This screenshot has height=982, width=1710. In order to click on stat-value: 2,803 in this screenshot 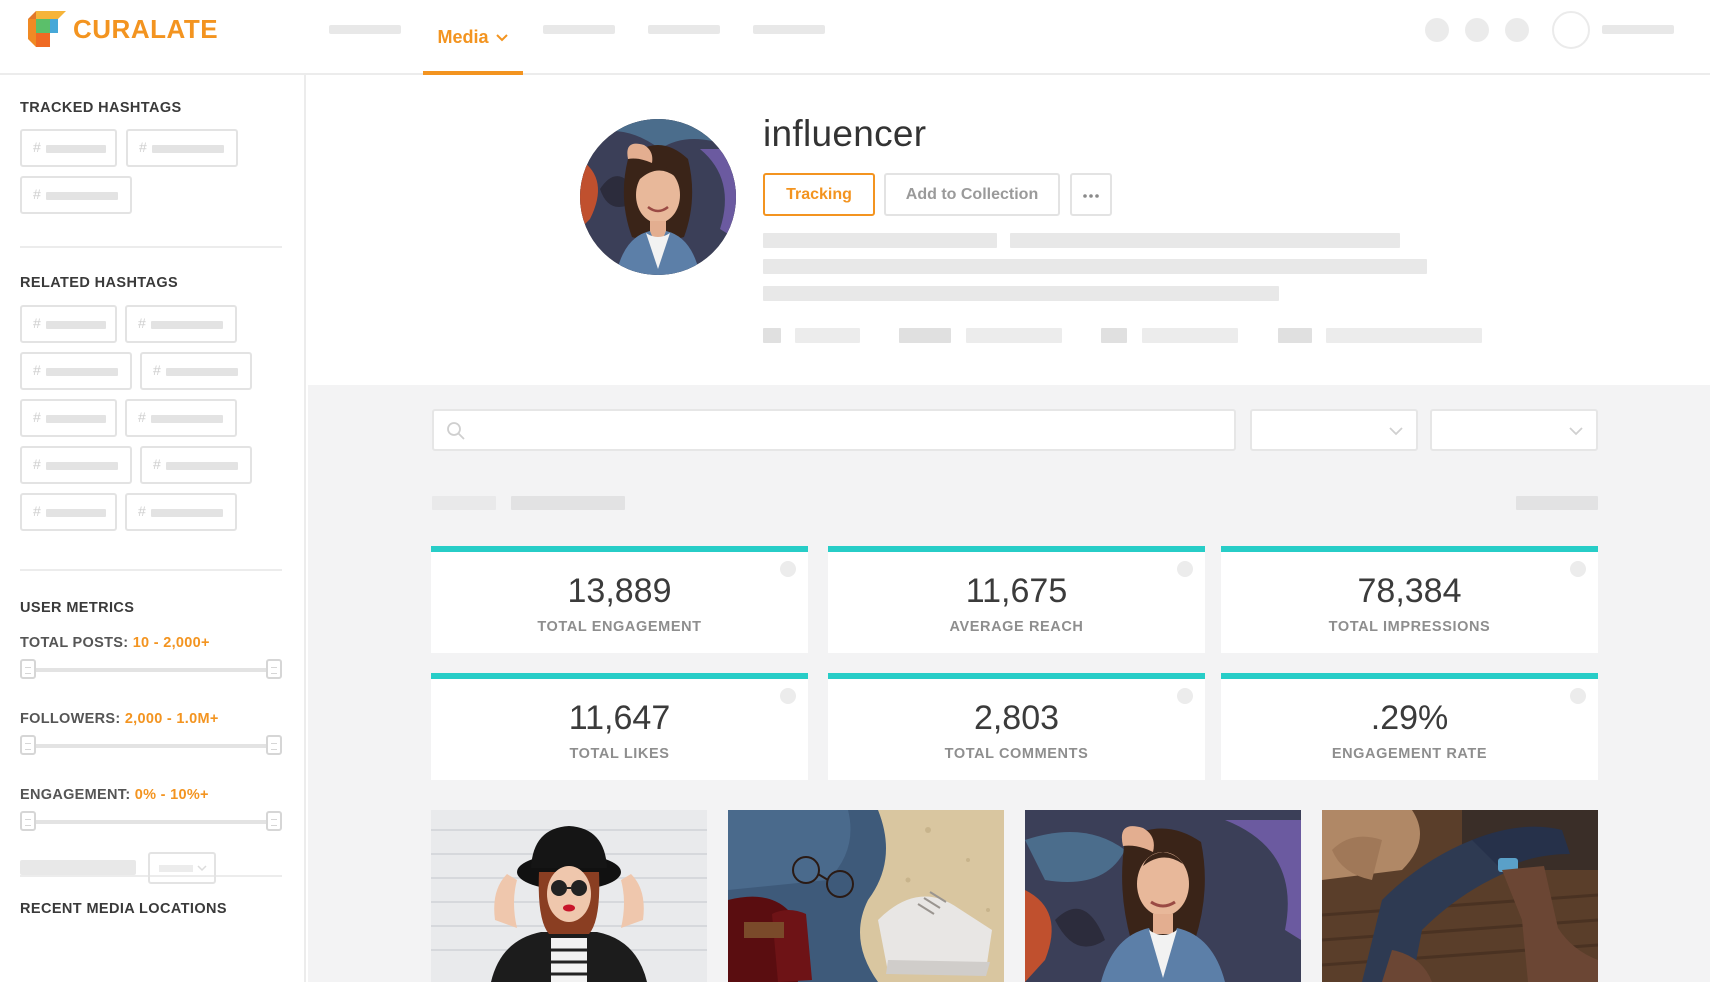, I will do `click(1016, 718)`.